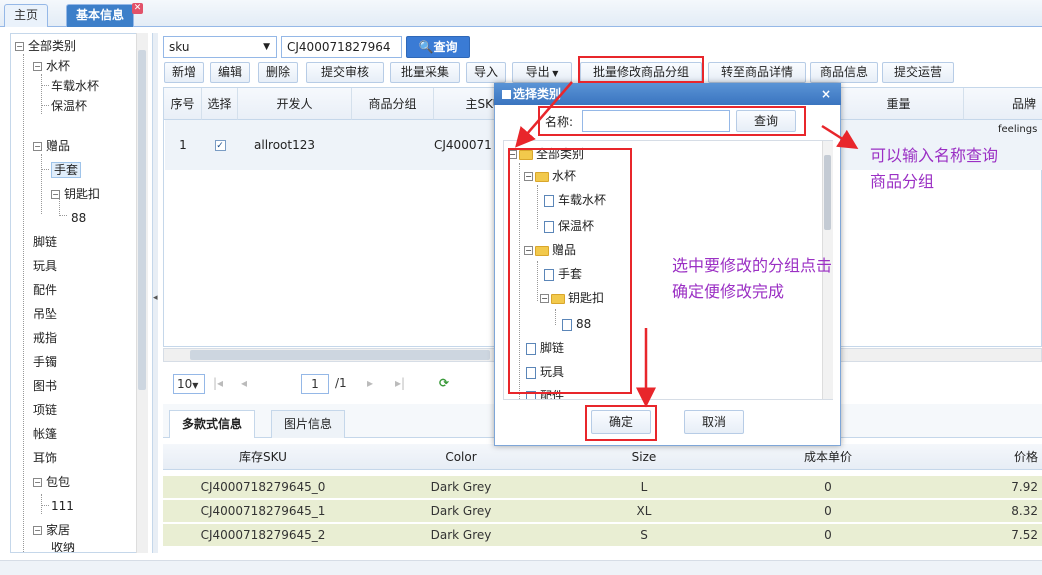 This screenshot has width=1042, height=575. I want to click on arrow-to-search-note, so click(840, 137).